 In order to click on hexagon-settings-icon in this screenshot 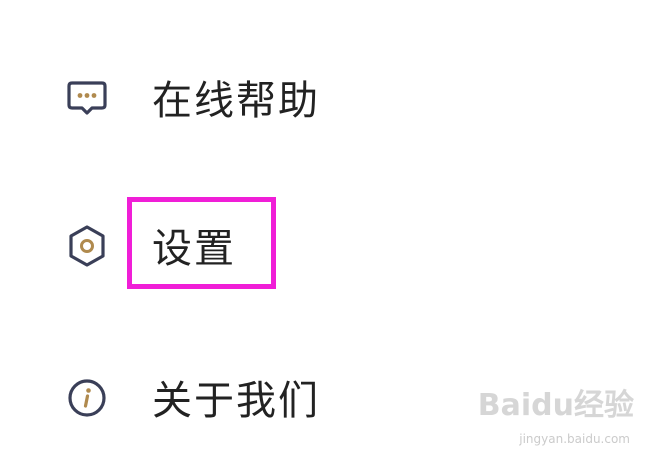, I will do `click(87, 246)`.